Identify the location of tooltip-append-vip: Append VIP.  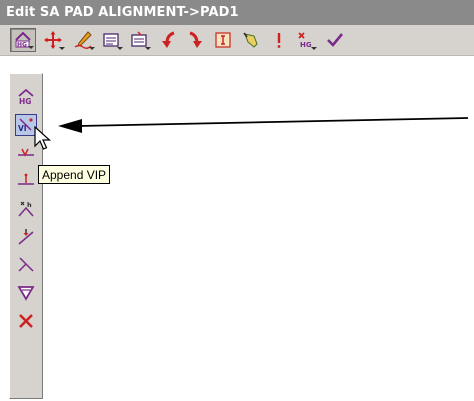
(74, 174).